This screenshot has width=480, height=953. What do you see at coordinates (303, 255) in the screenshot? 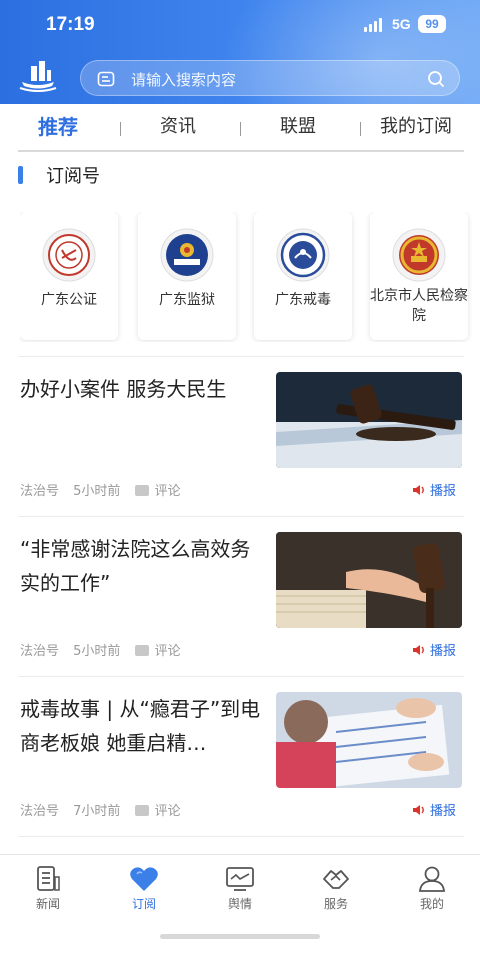
I see `drug-rehab-emblem-icon` at bounding box center [303, 255].